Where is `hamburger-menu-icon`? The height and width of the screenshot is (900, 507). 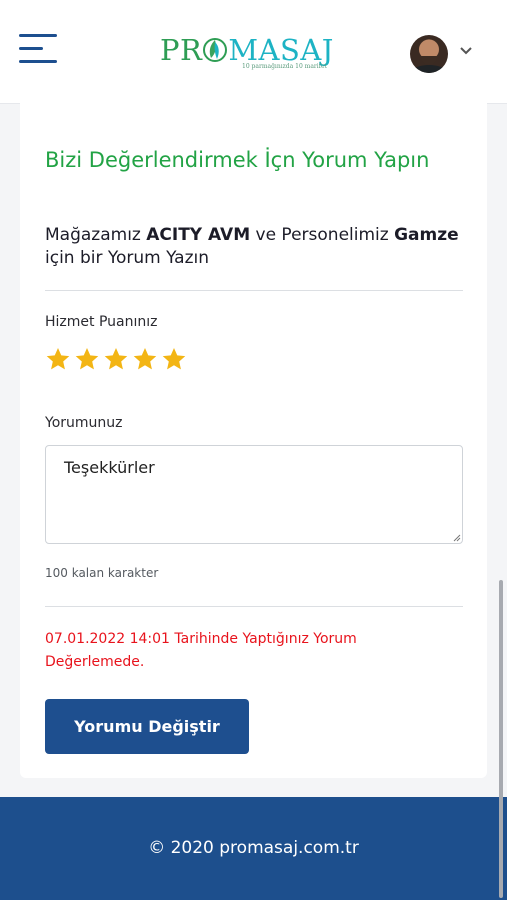 hamburger-menu-icon is located at coordinates (39, 50).